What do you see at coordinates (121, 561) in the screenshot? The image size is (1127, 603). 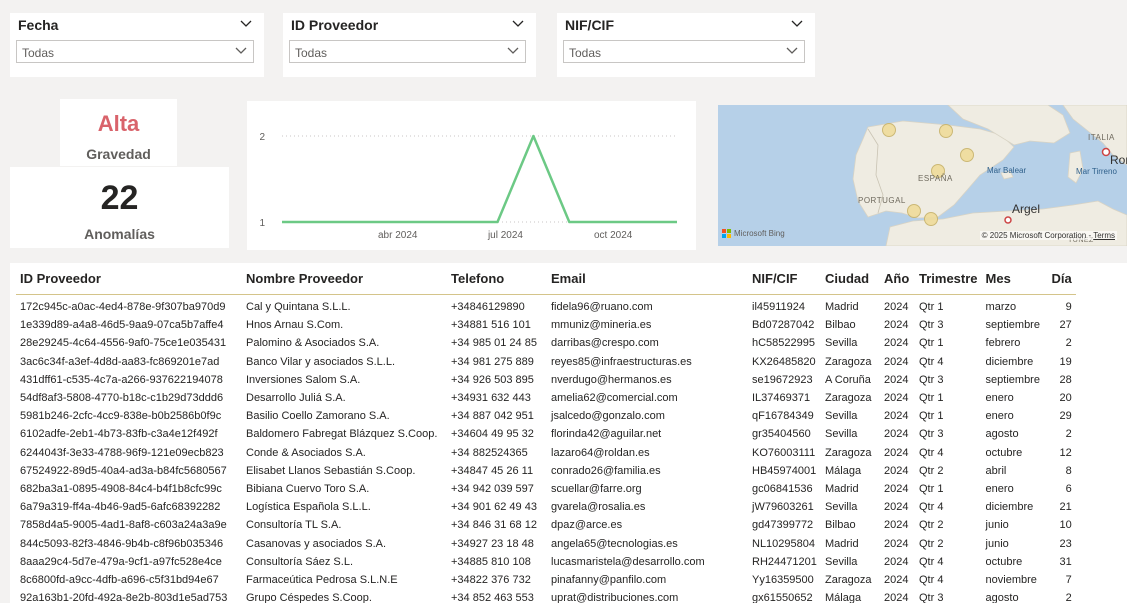 I see `cell-id-proveedor: 8aaa29c4-5d7e-479a-9cf1-a97fc528e4ce` at bounding box center [121, 561].